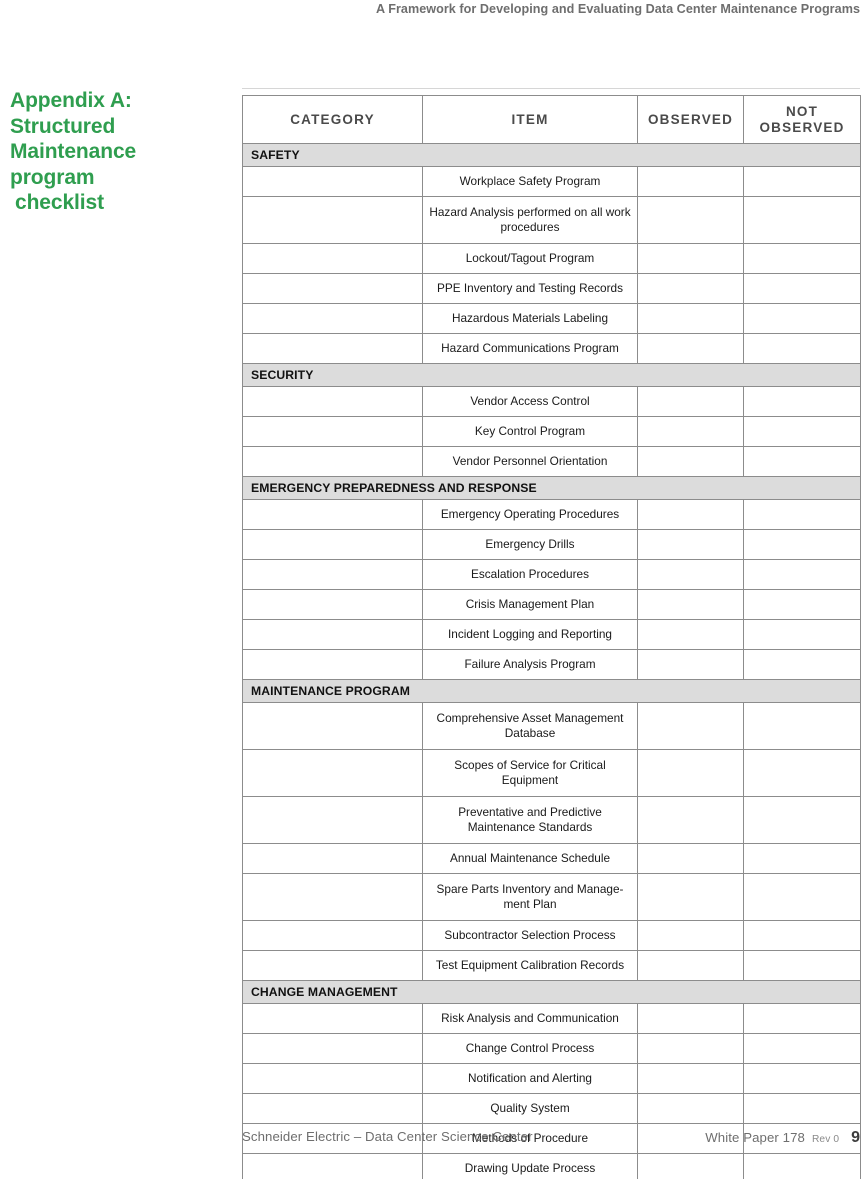 The height and width of the screenshot is (1179, 864). What do you see at coordinates (63, 126) in the screenshot?
I see `appendix-title-line-2: Structured` at bounding box center [63, 126].